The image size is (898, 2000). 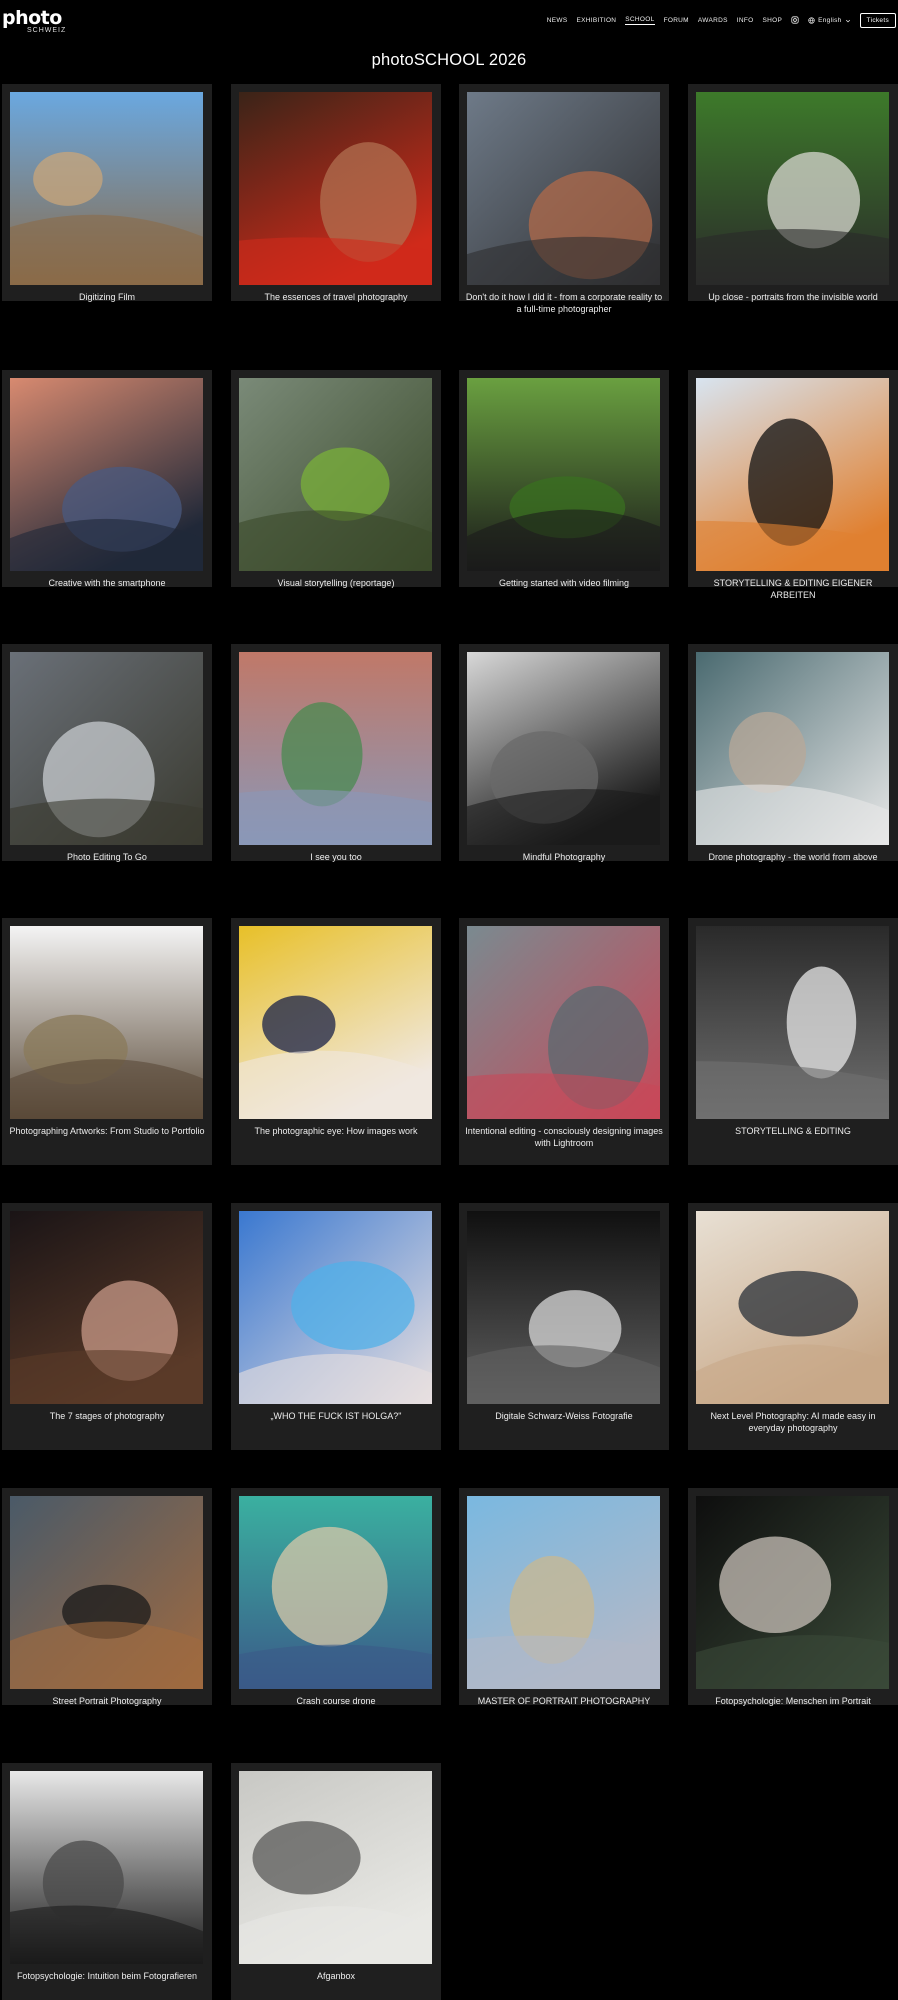 I want to click on course-card: Afganbox, so click(x=336, y=1881).